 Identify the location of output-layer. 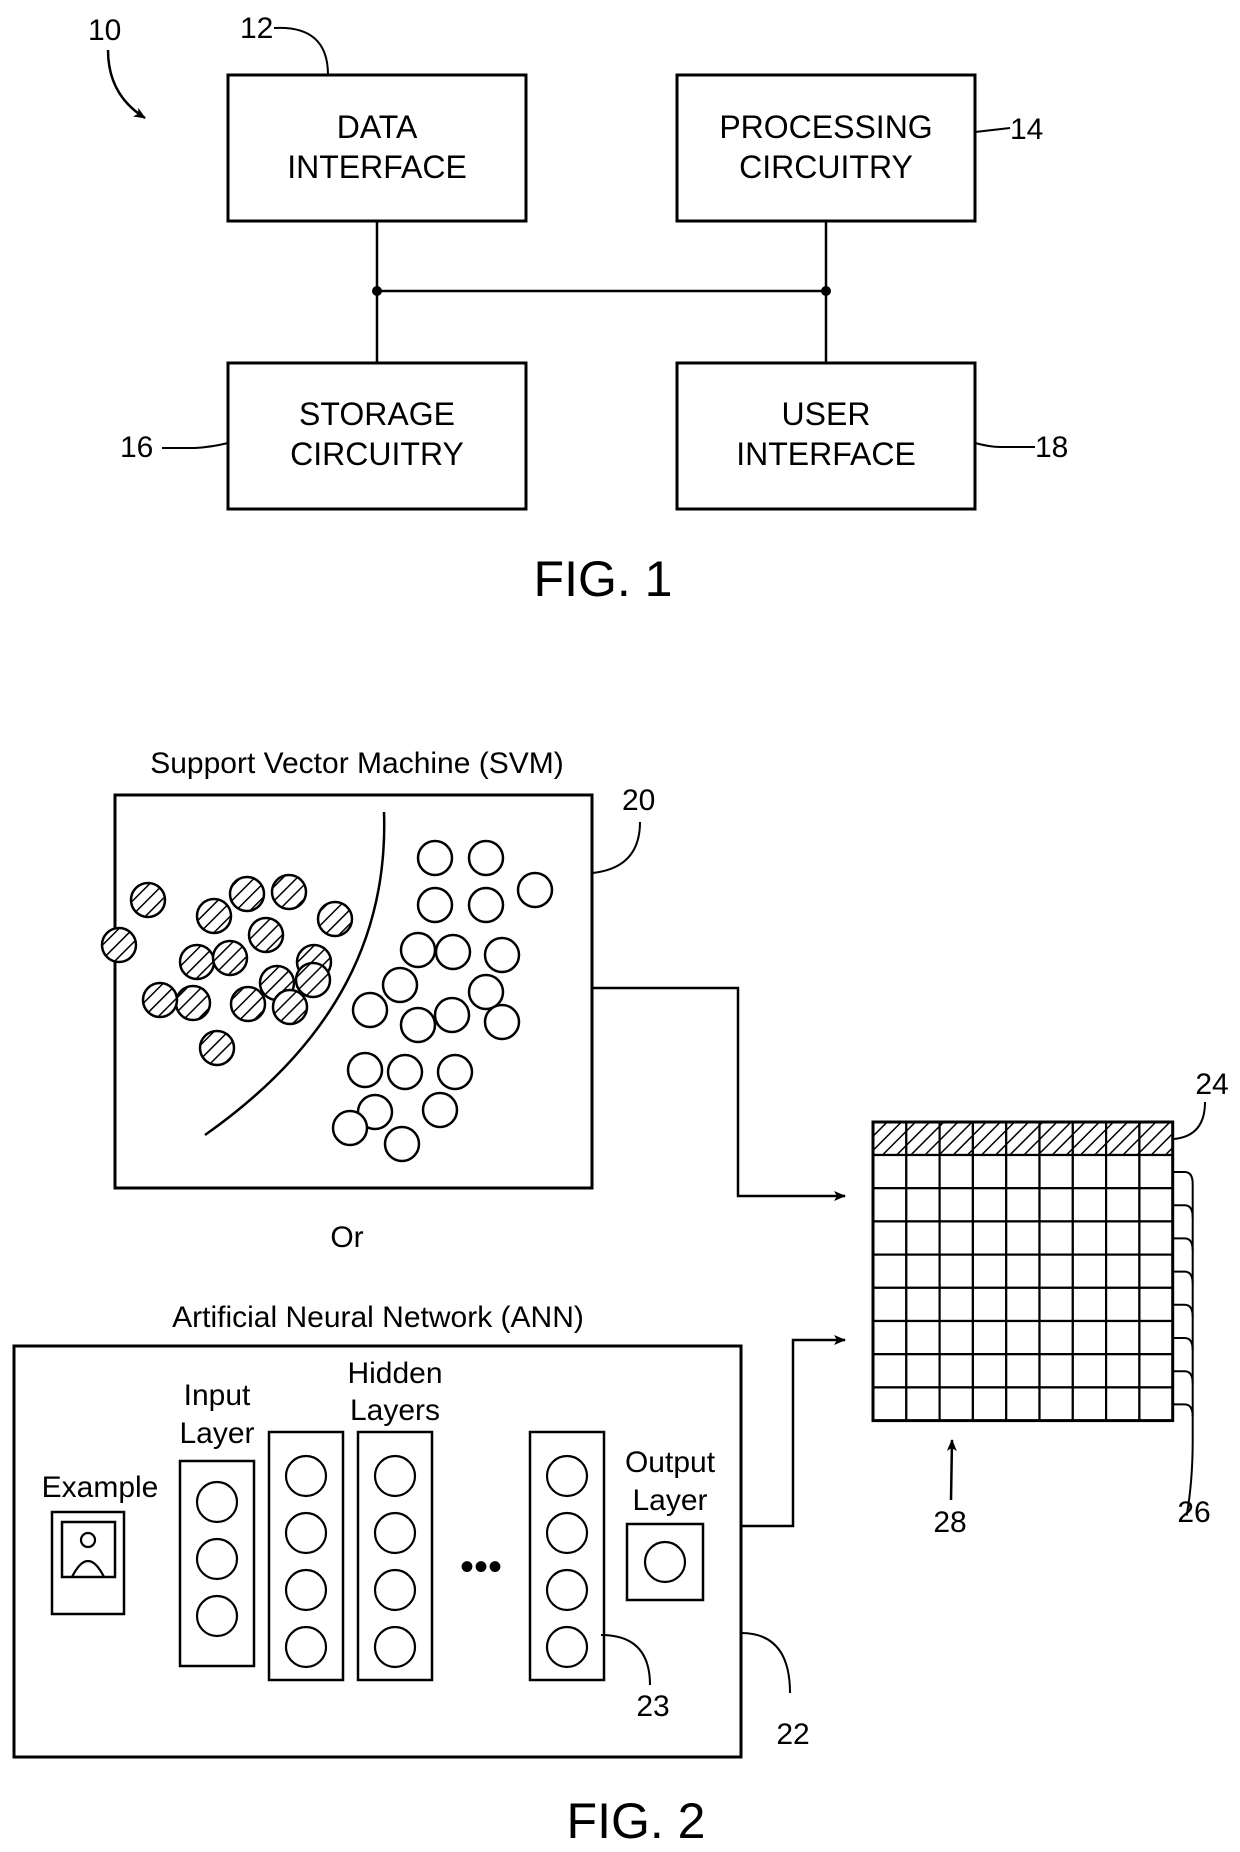
(665, 1562).